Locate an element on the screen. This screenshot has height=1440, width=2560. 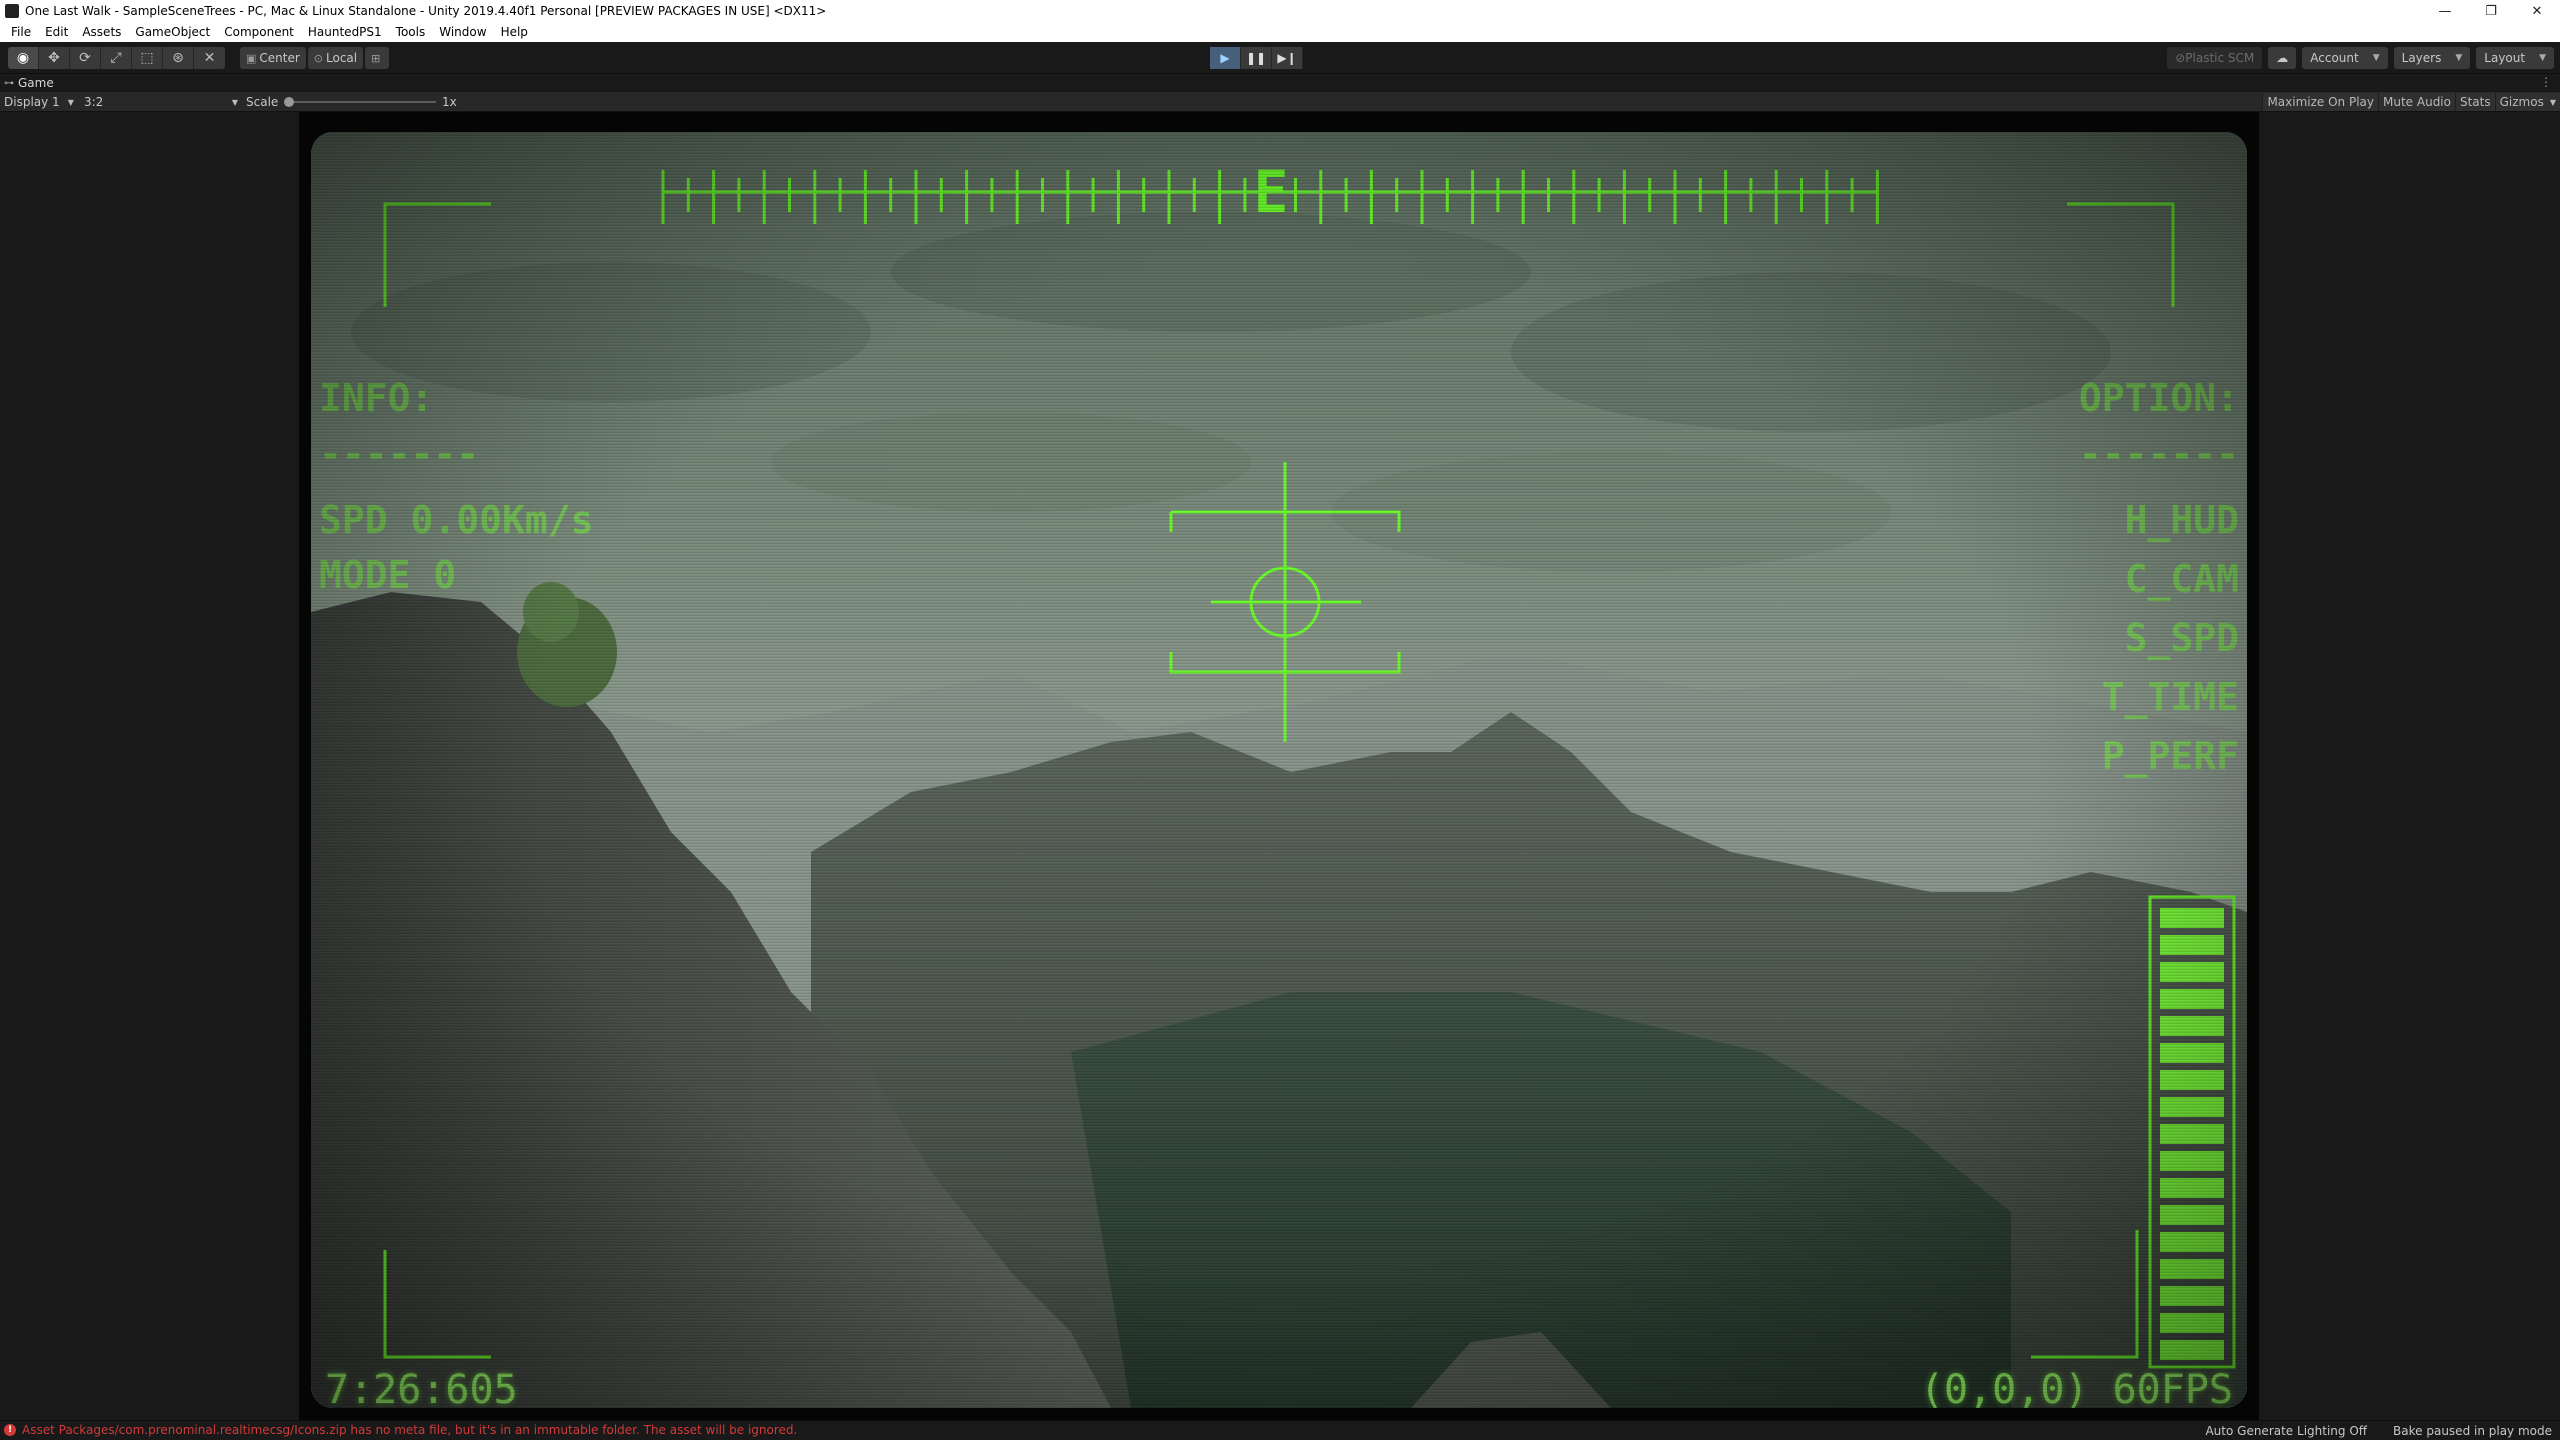
rect-tool-button: ⬚ is located at coordinates (147, 58).